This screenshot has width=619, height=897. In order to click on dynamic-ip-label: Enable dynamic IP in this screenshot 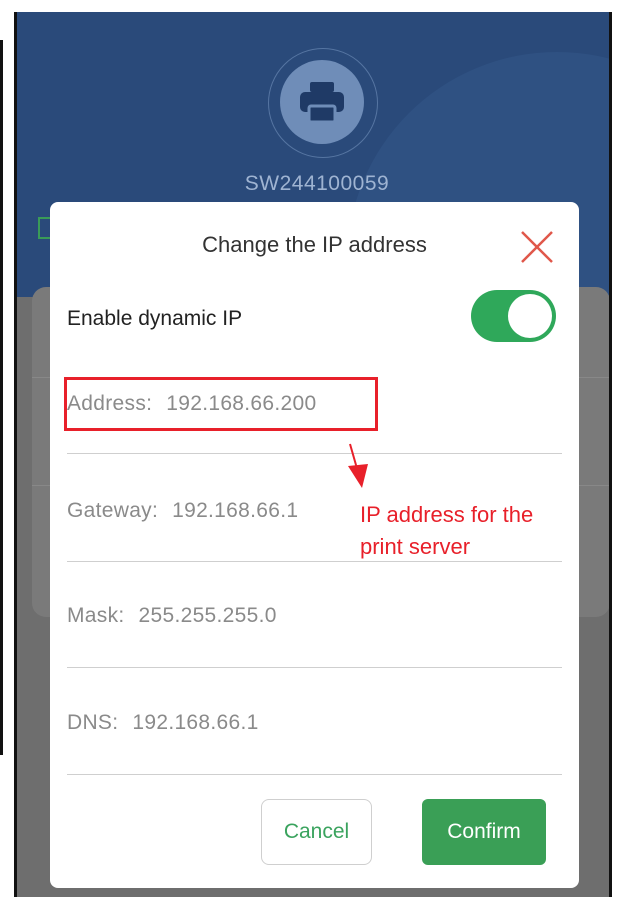, I will do `click(155, 318)`.